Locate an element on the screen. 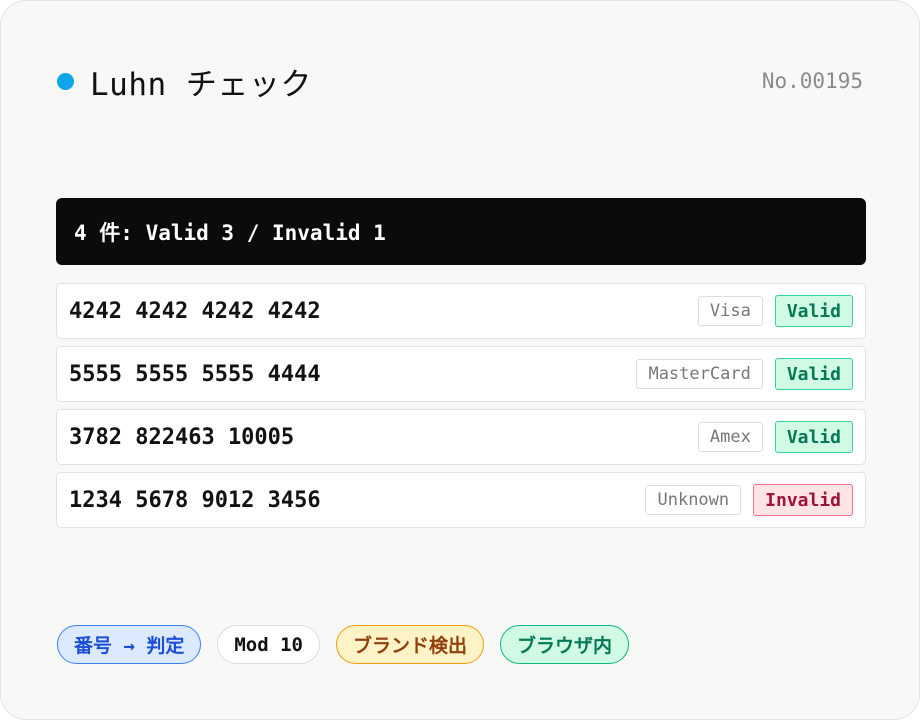  record-number: No.00195 is located at coordinates (812, 81).